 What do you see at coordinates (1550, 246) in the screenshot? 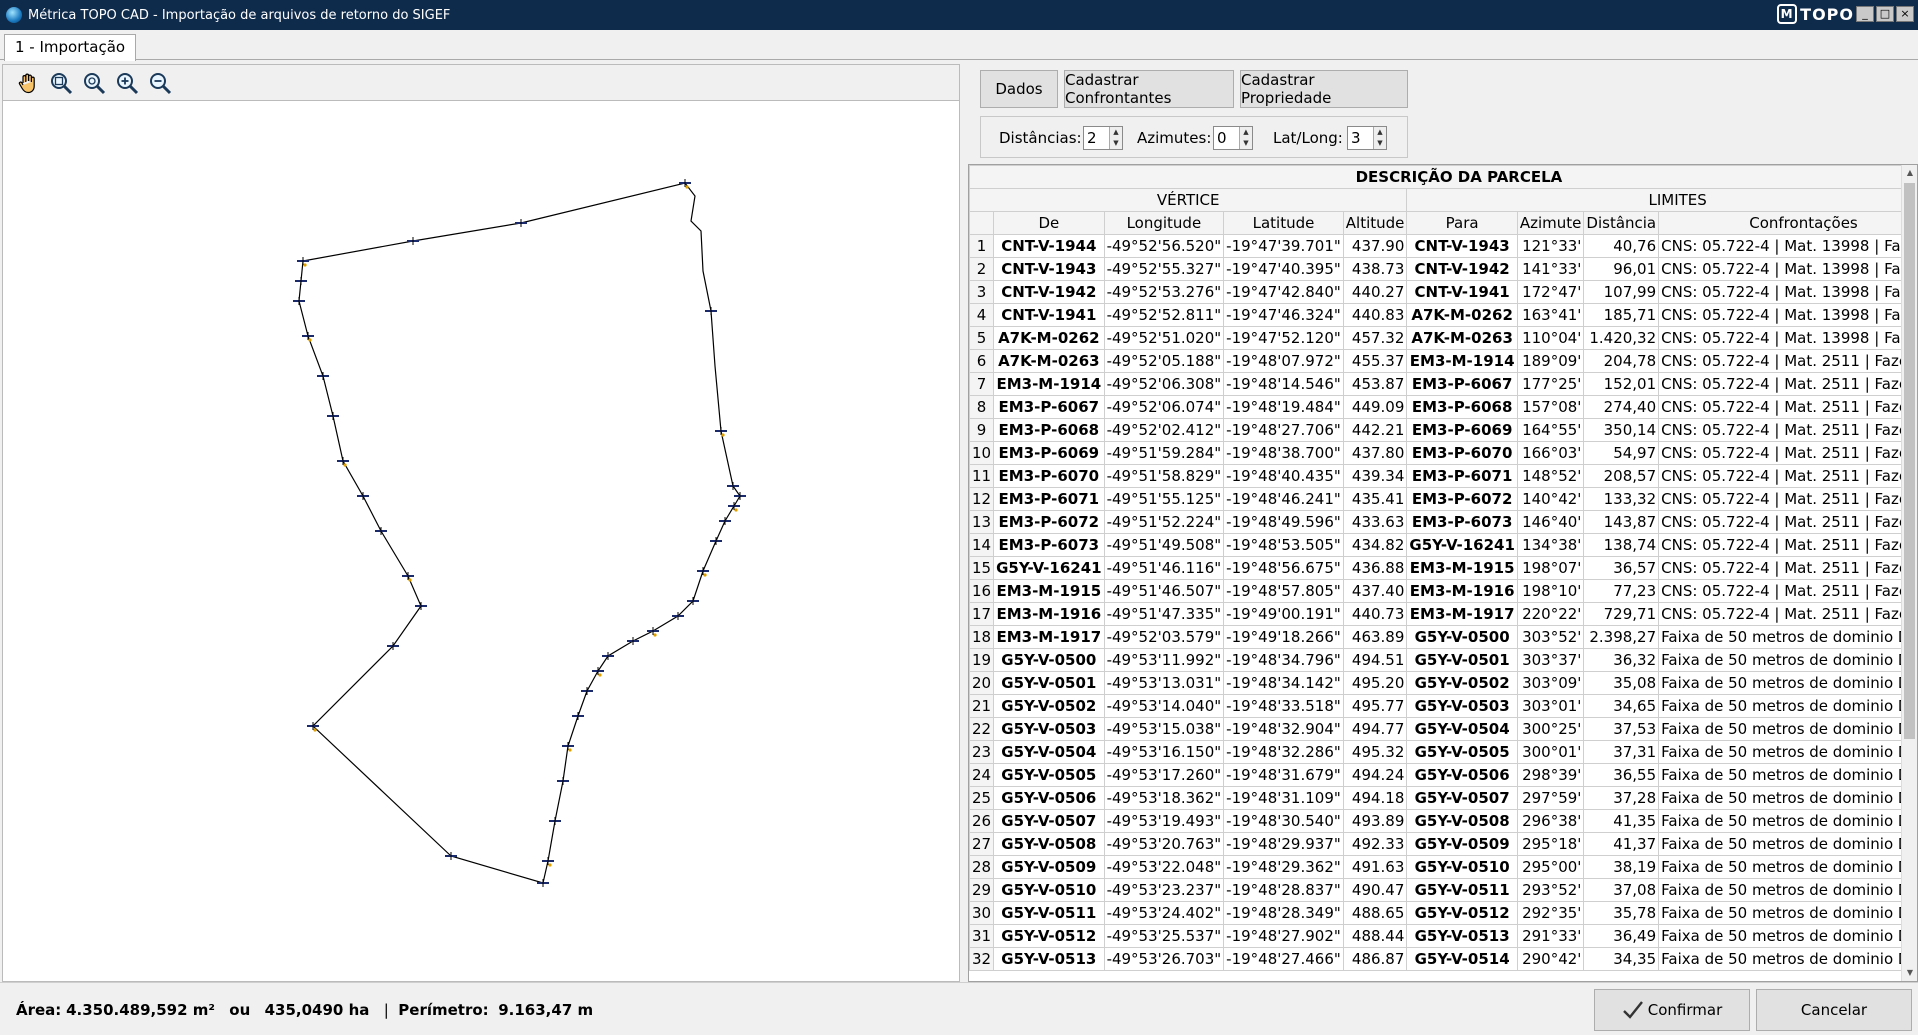
I see `cell-azimute: 121°33'` at bounding box center [1550, 246].